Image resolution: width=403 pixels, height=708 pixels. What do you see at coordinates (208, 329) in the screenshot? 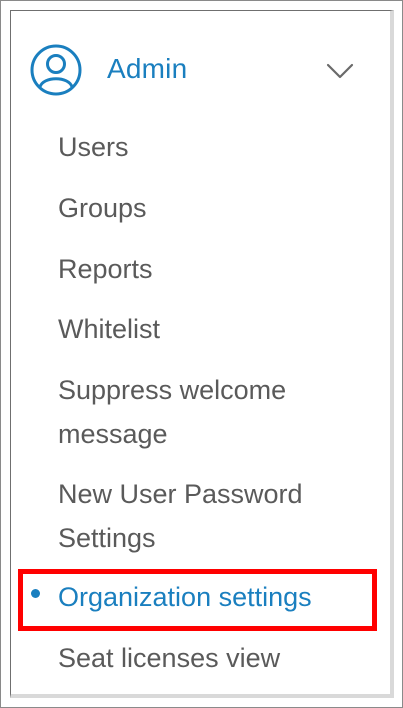
I see `menu-item-whitelist: Whitelist` at bounding box center [208, 329].